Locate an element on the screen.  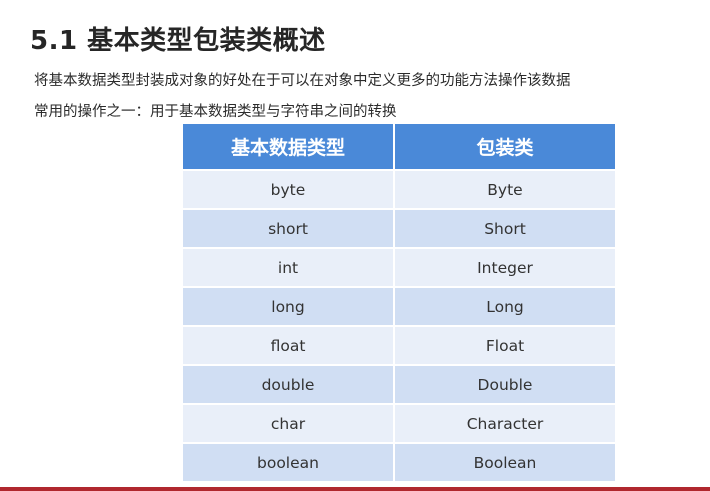
primitive-type-cell: int is located at coordinates (288, 267).